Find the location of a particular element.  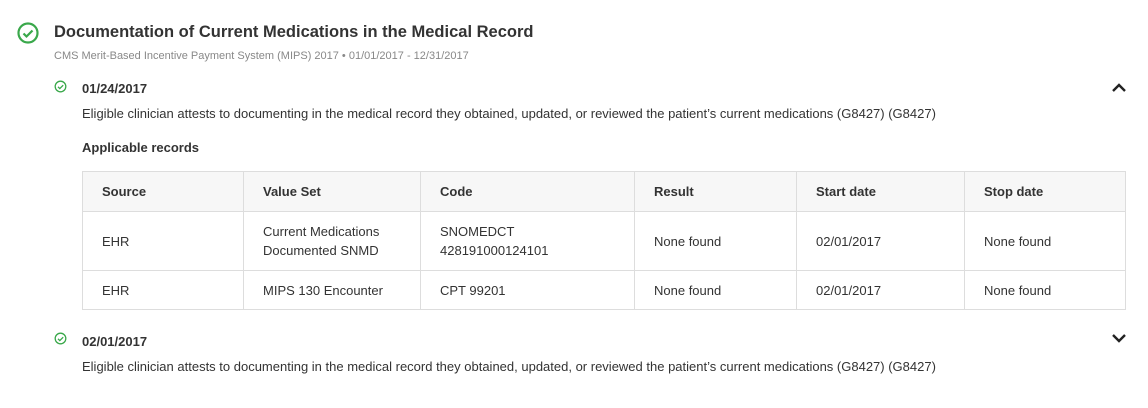

code-line: 428191000124101 is located at coordinates (494, 250).